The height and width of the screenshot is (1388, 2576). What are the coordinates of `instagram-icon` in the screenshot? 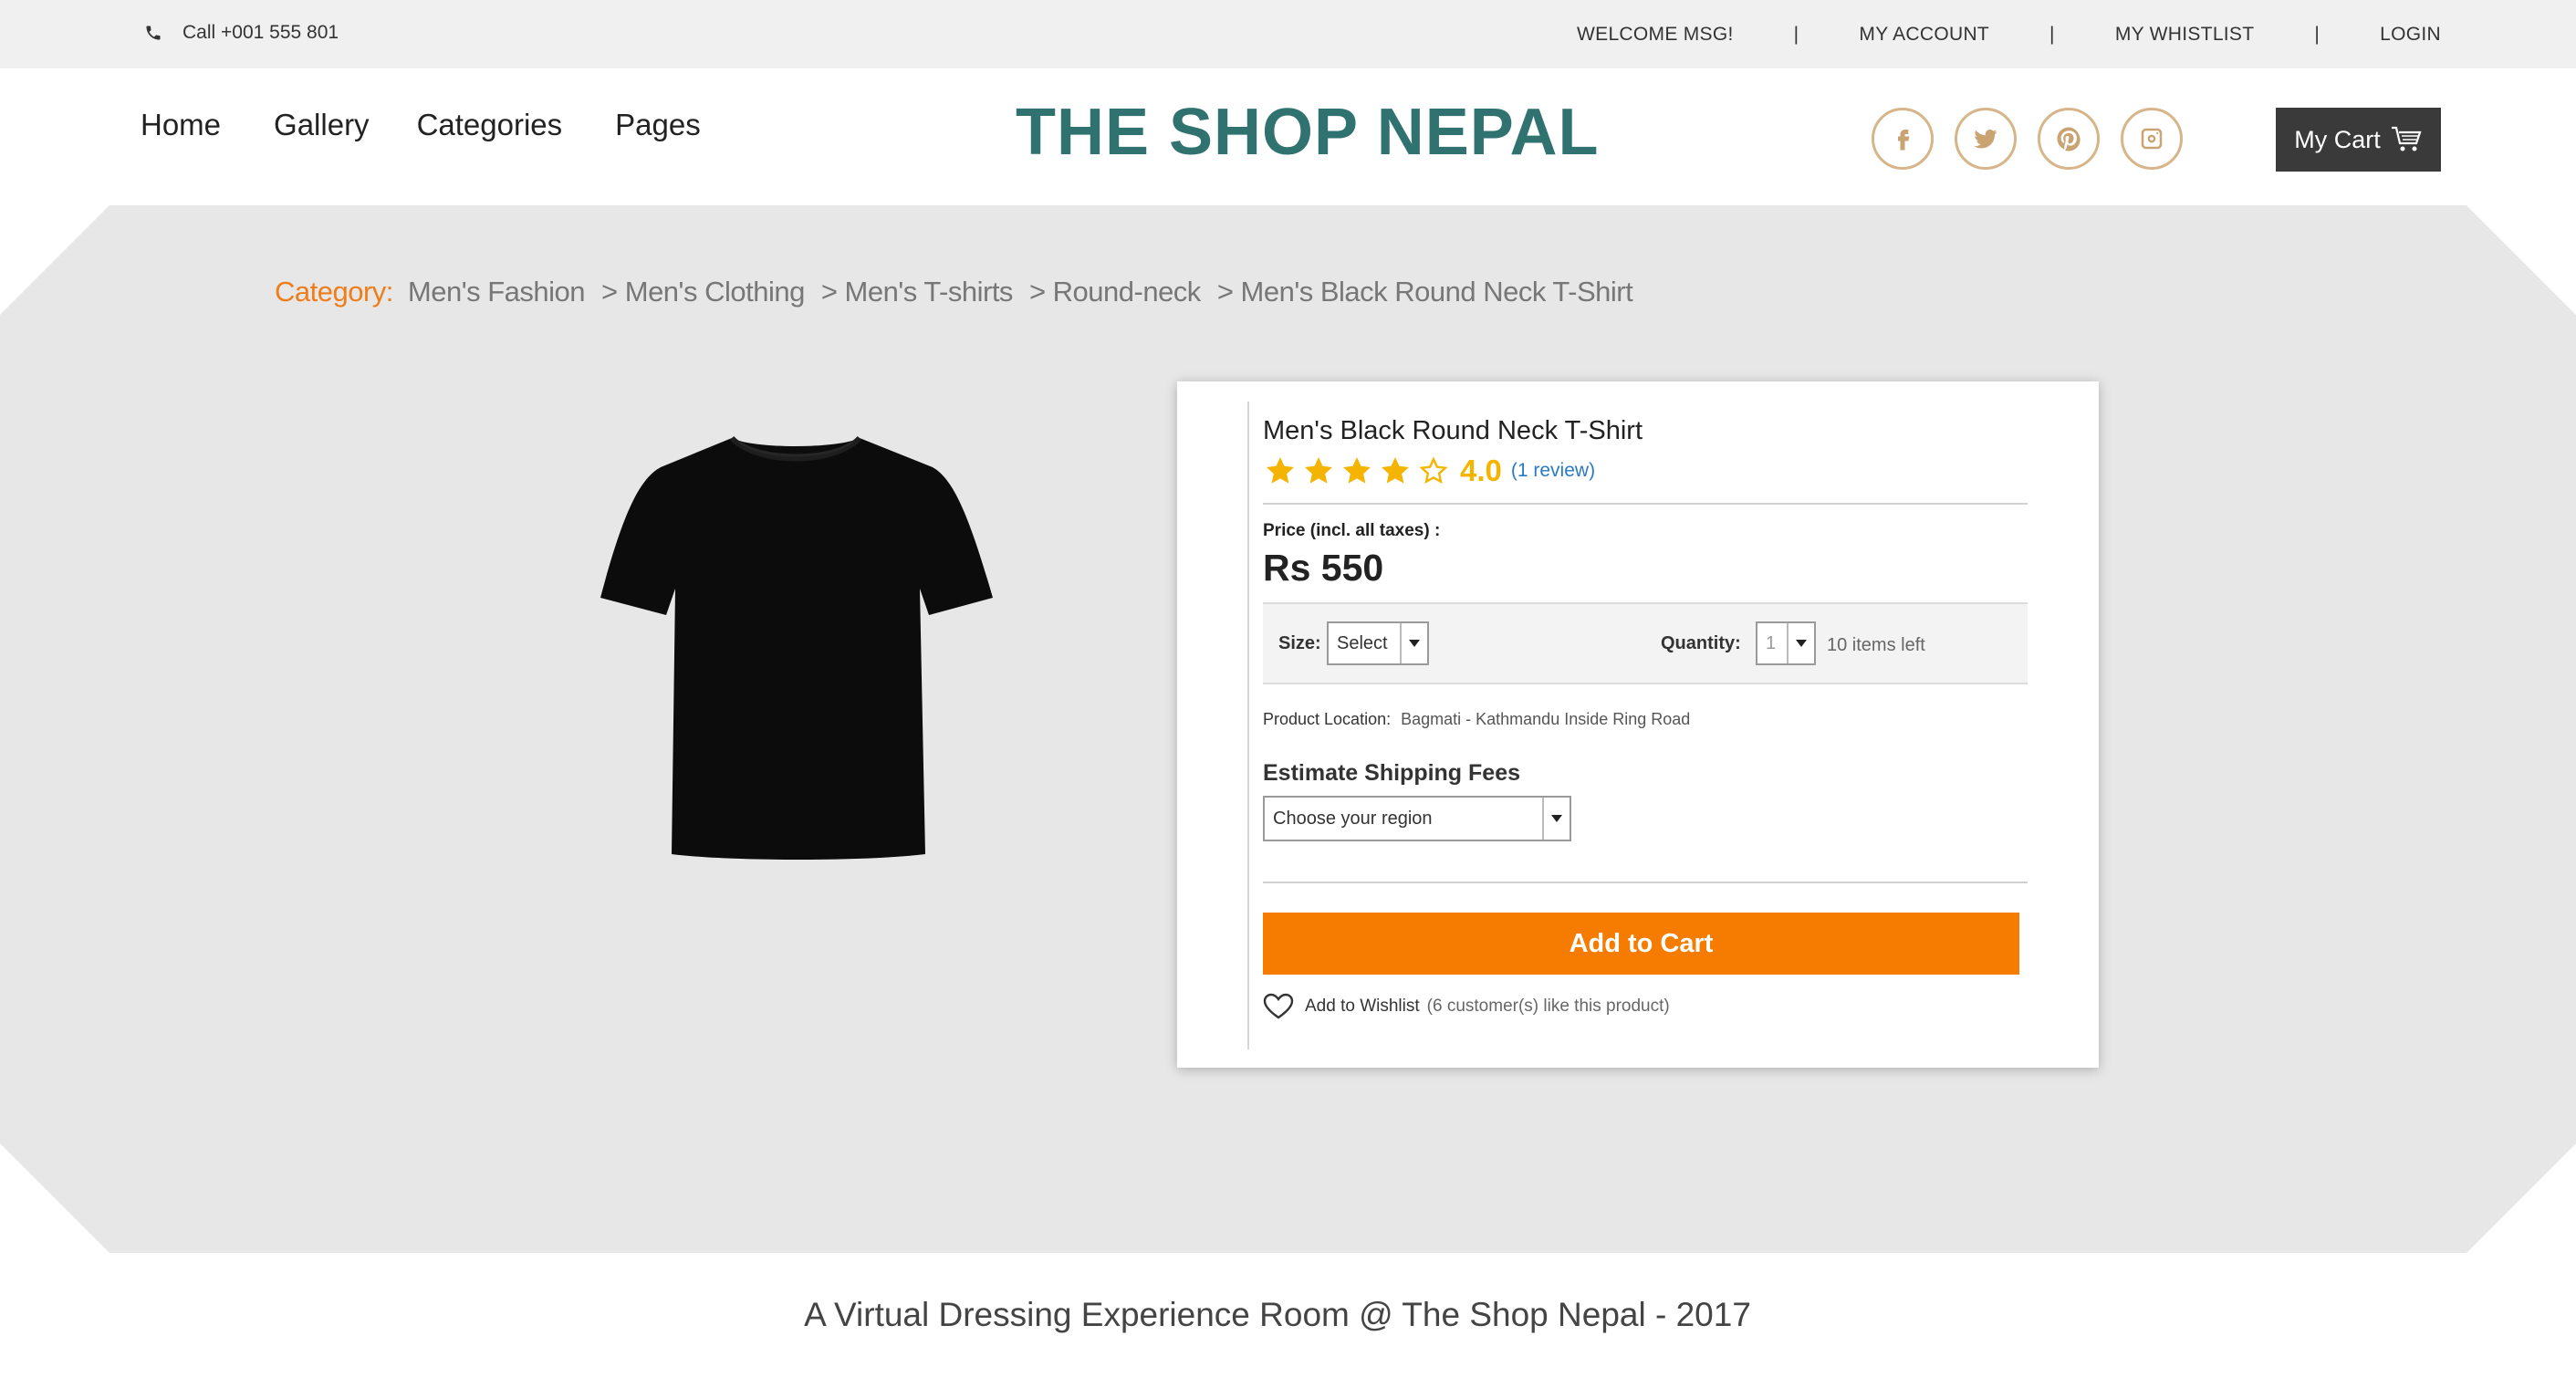 It's located at (2152, 139).